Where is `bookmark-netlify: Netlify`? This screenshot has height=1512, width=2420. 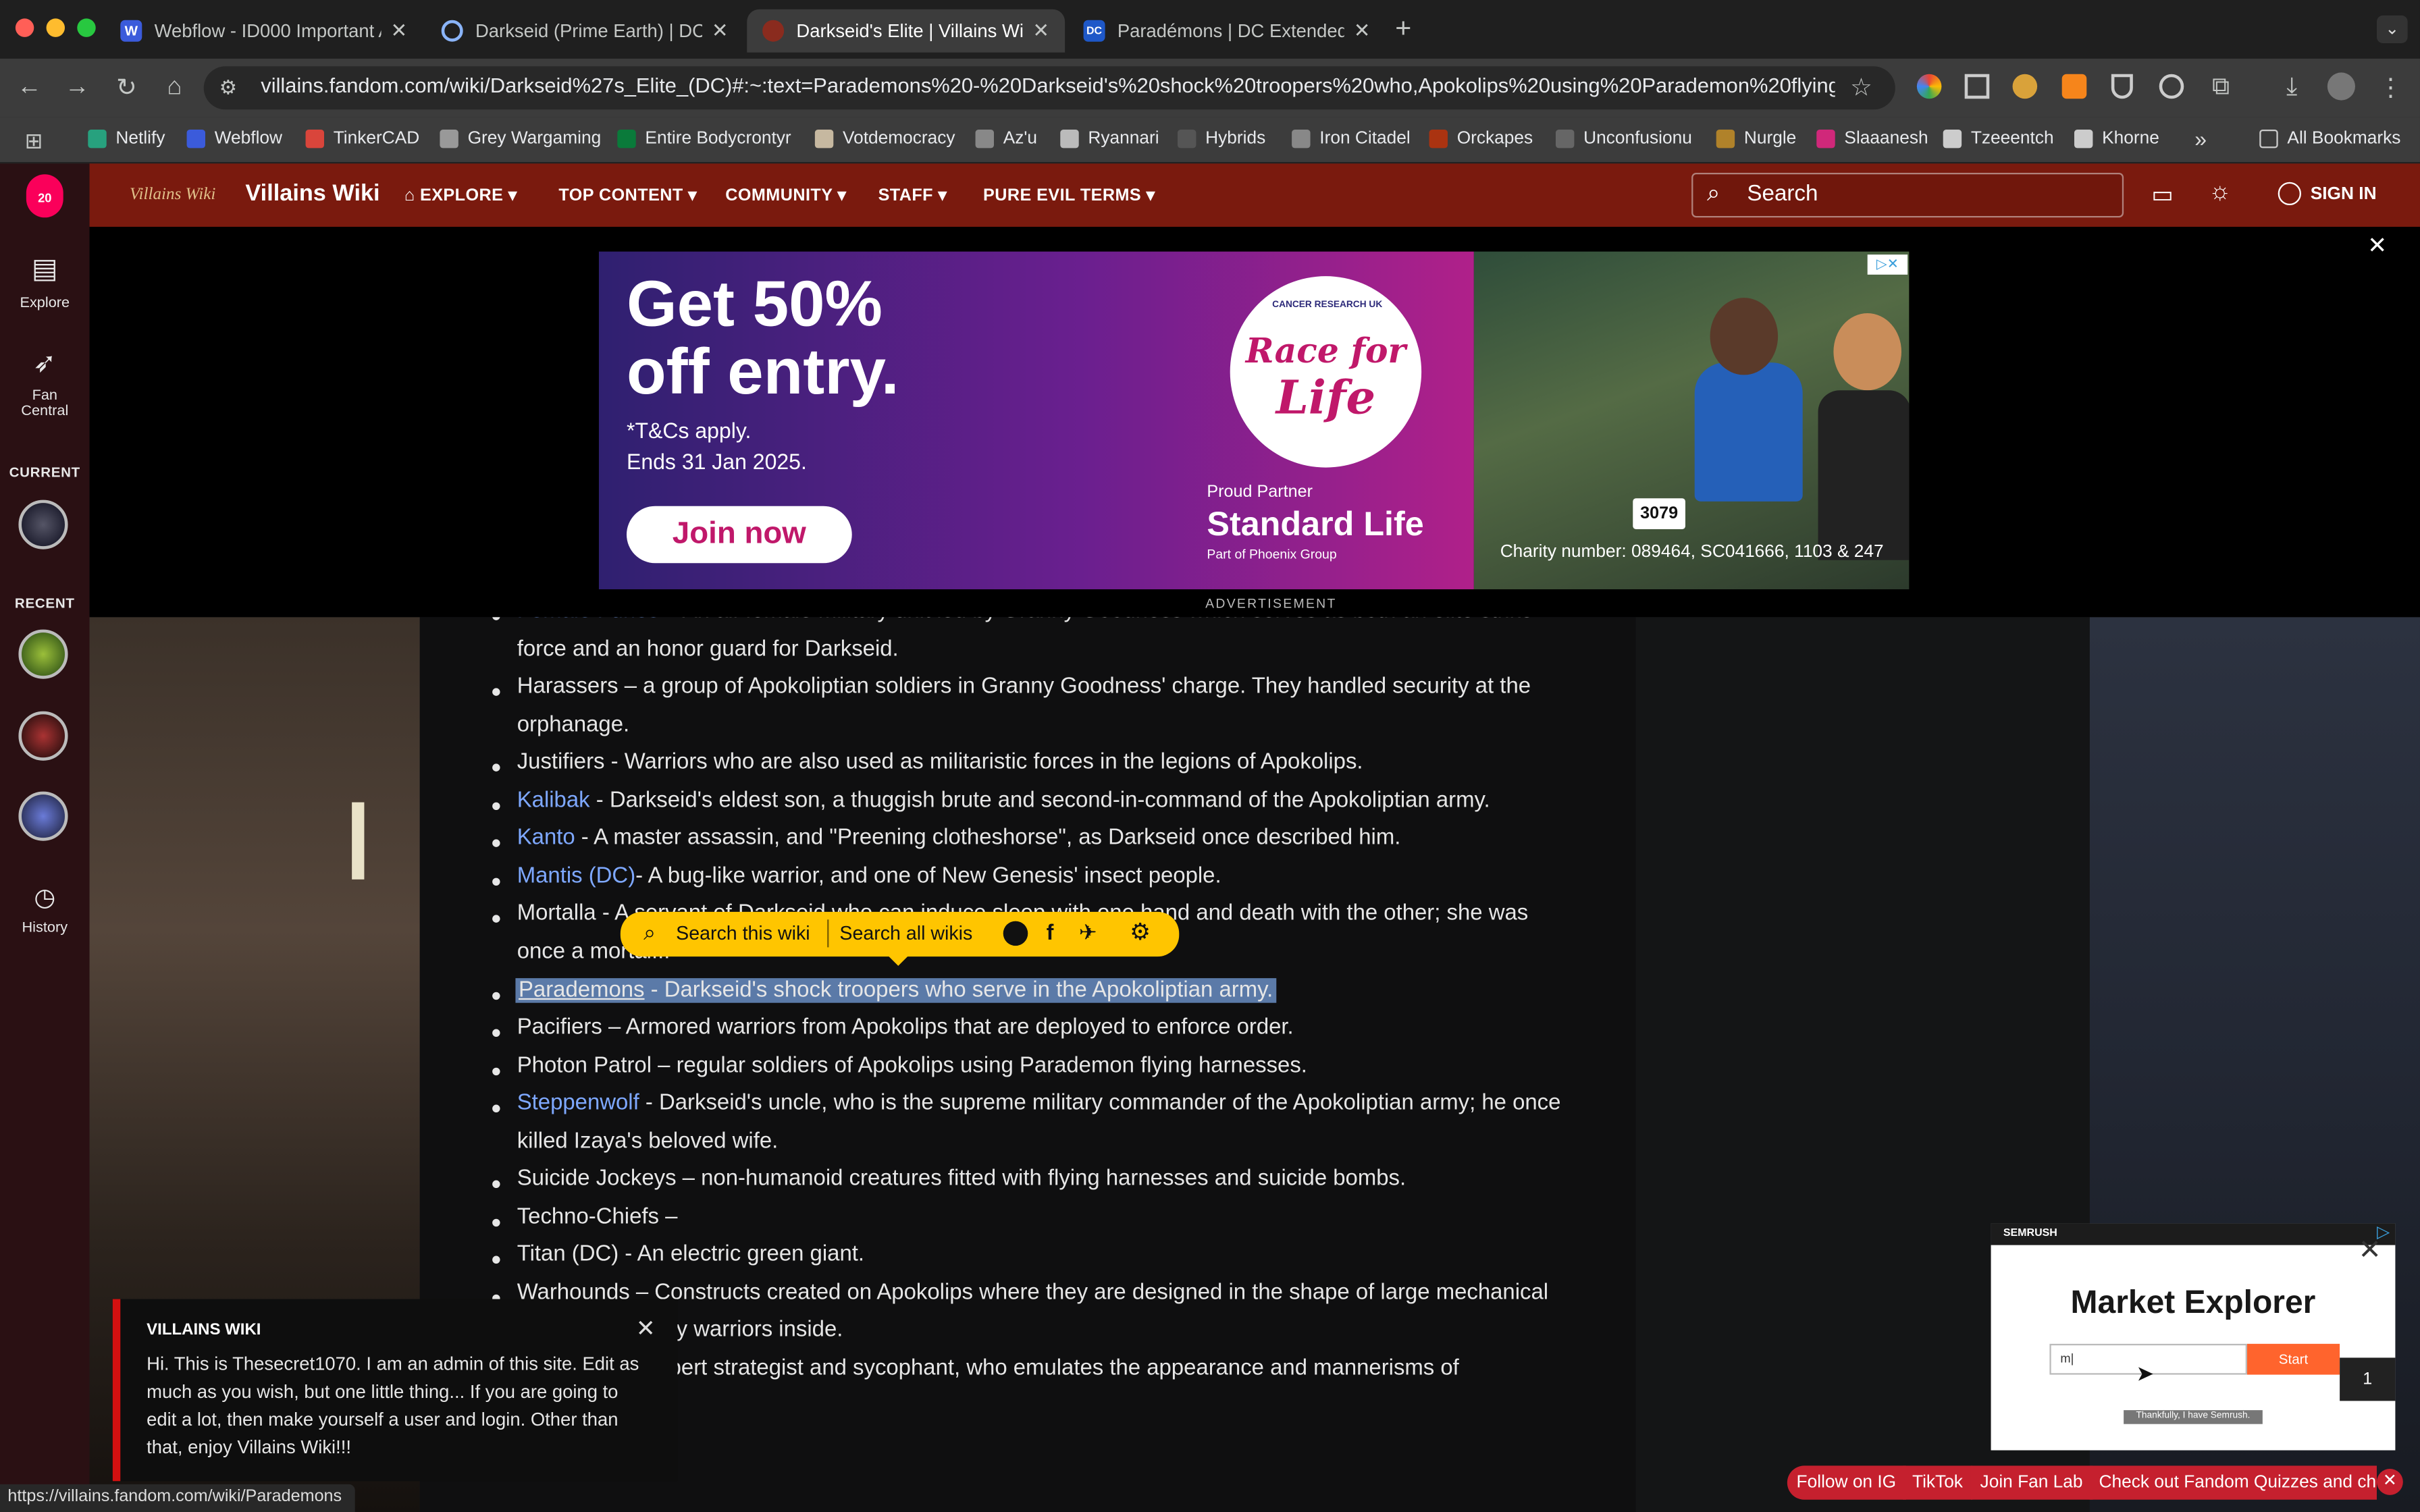 bookmark-netlify: Netlify is located at coordinates (126, 138).